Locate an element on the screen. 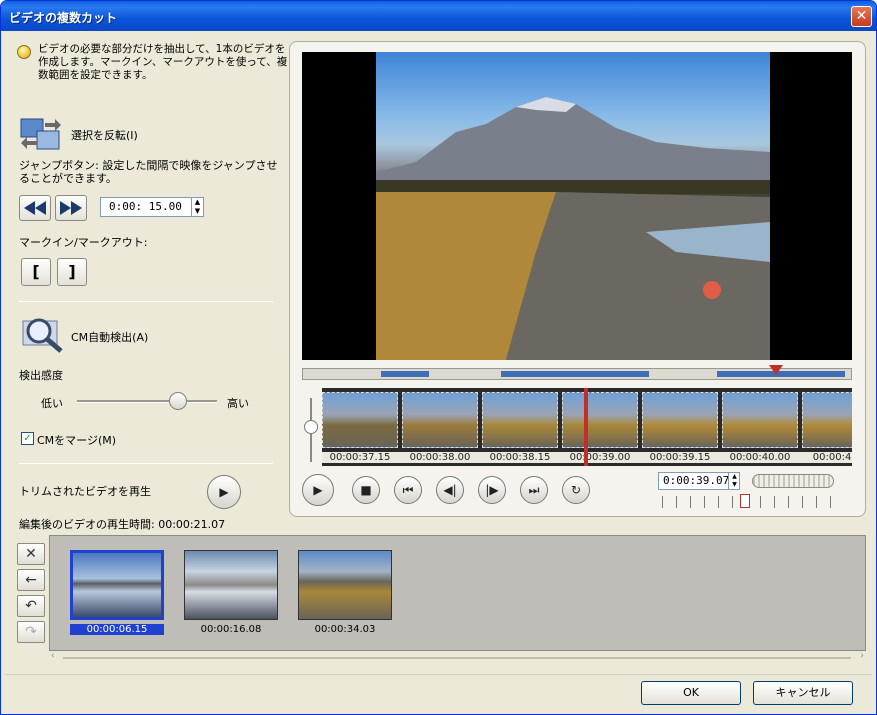  jump-back-button is located at coordinates (35, 208).